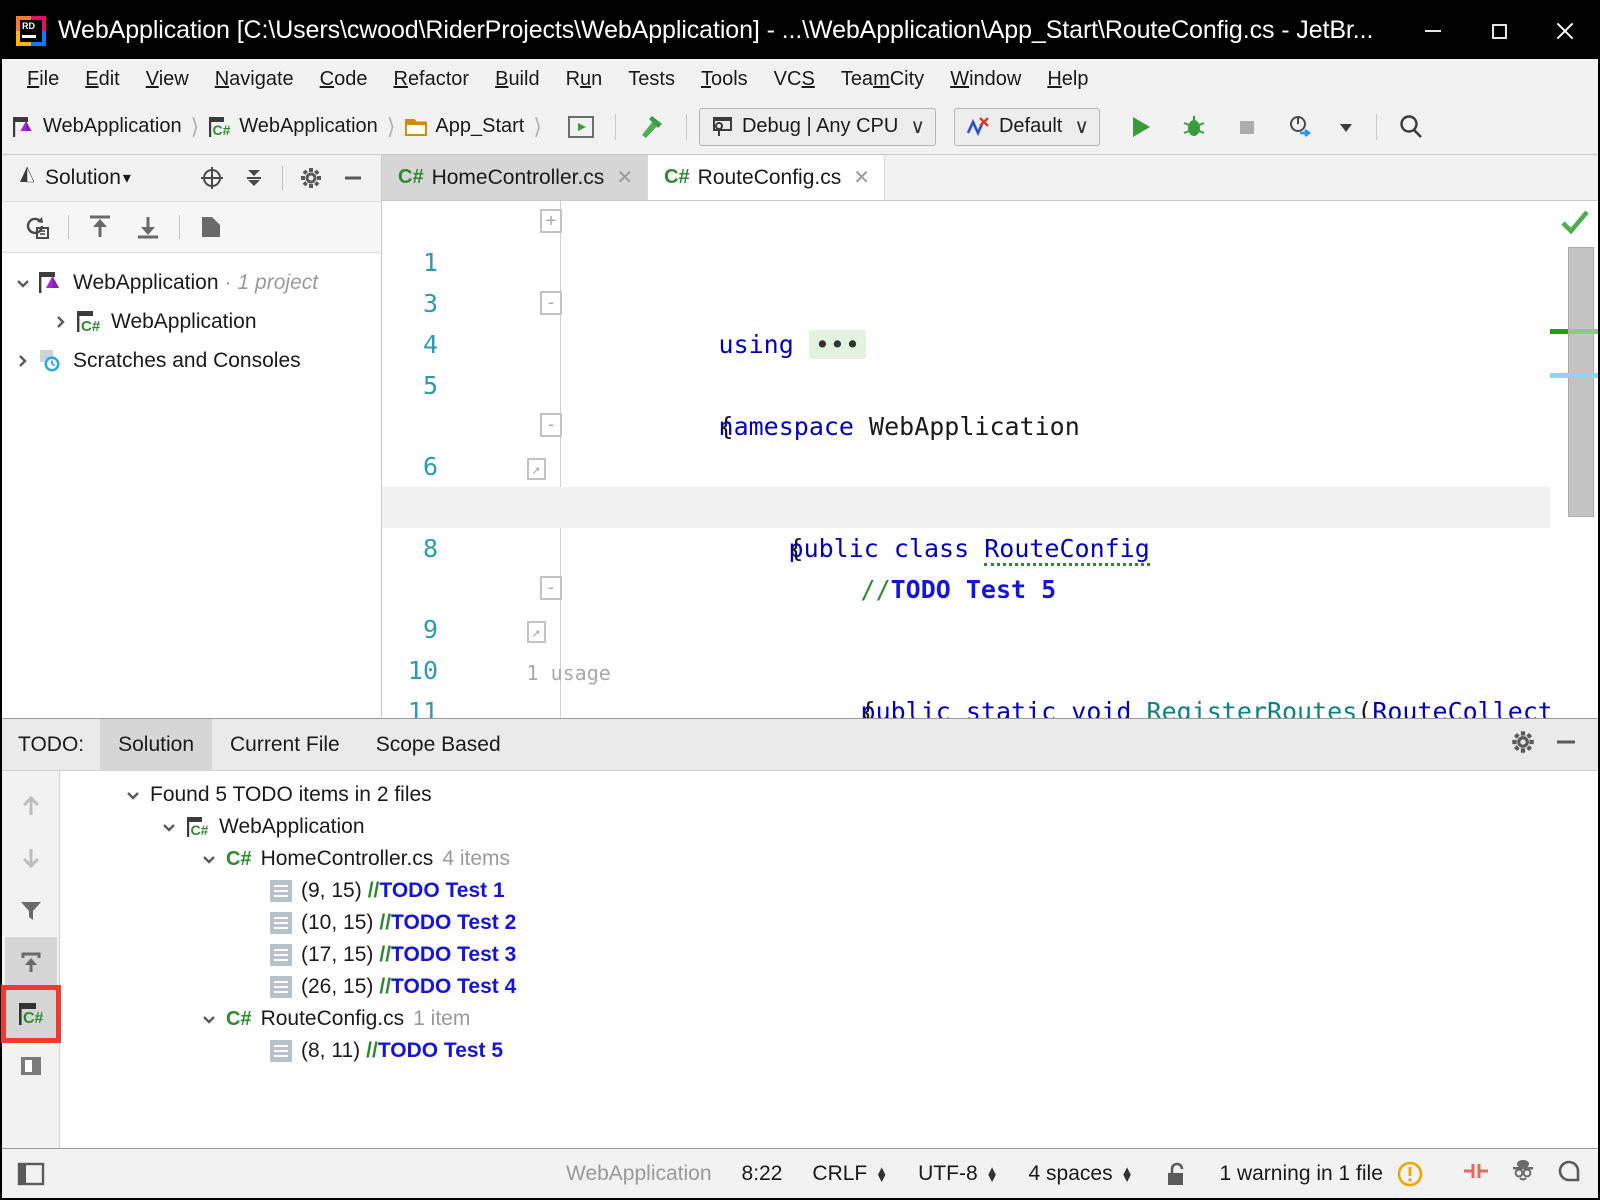  What do you see at coordinates (156, 744) in the screenshot?
I see `todo-tab-solution: Solution` at bounding box center [156, 744].